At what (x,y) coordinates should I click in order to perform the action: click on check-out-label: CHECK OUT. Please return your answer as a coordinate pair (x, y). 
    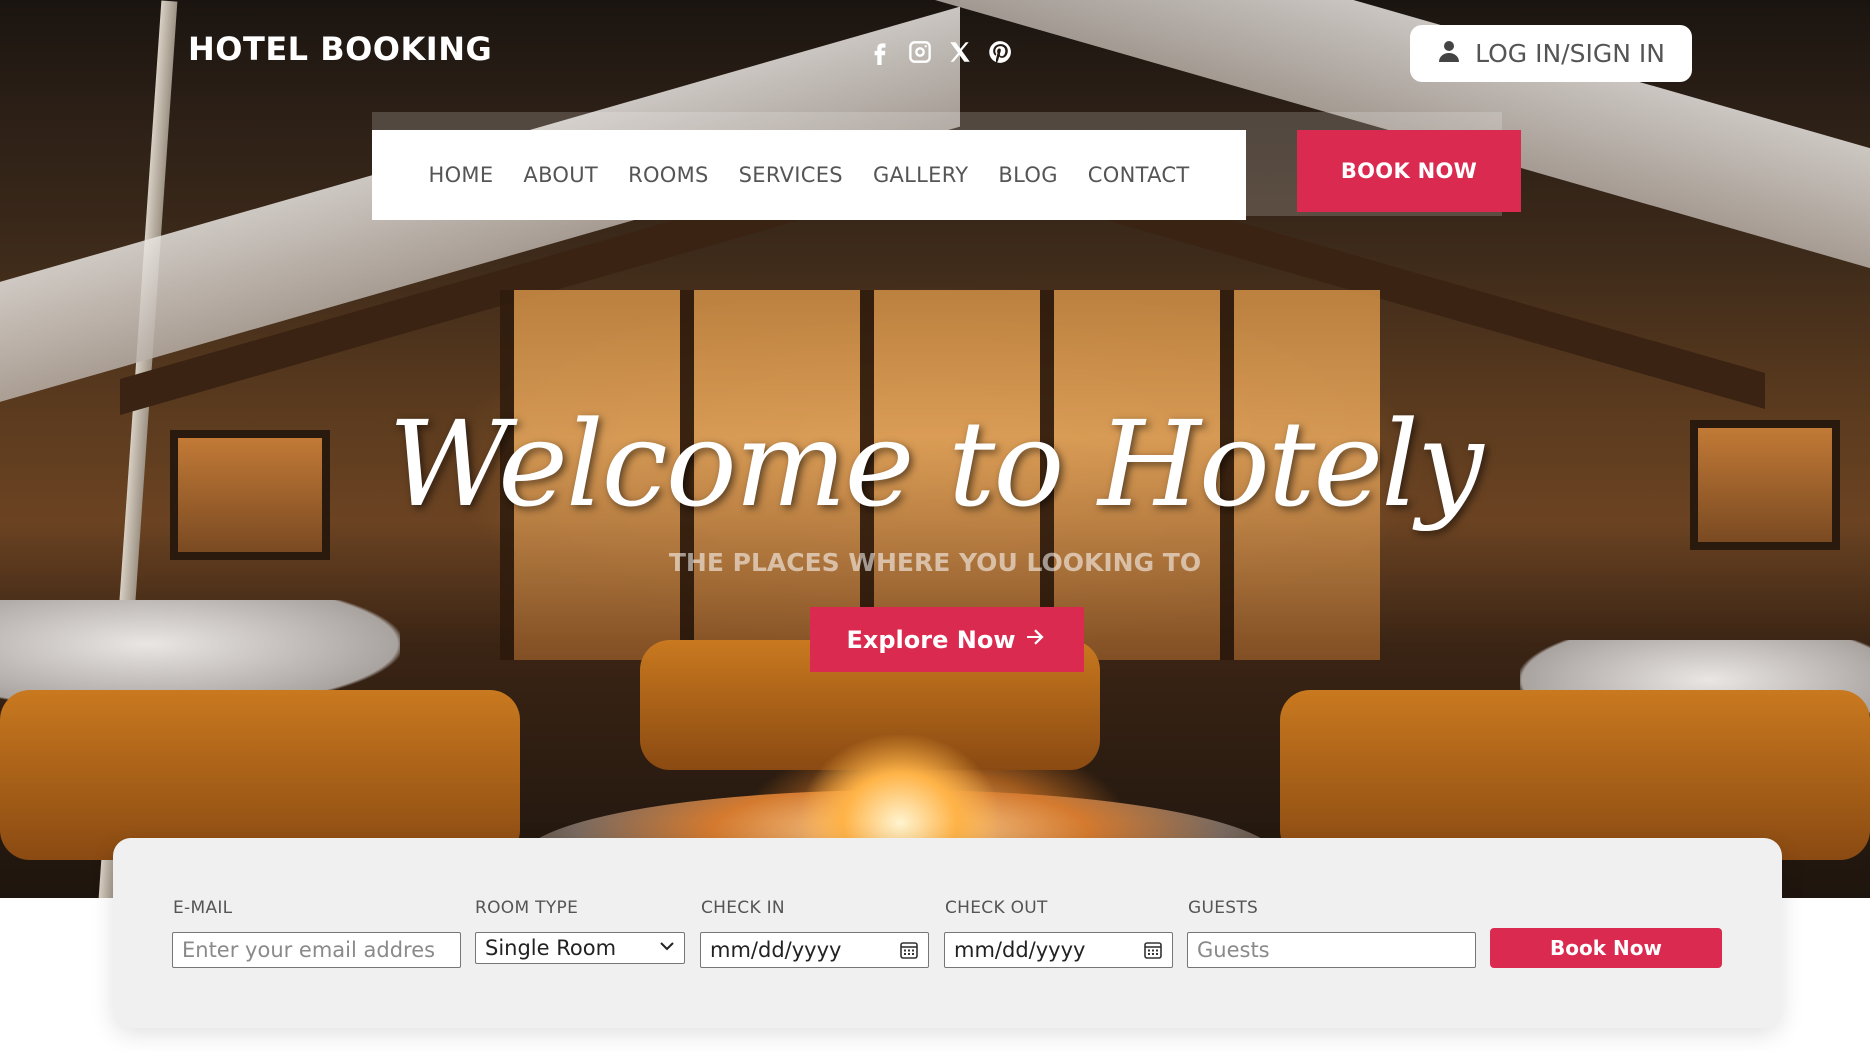
    Looking at the image, I should click on (996, 908).